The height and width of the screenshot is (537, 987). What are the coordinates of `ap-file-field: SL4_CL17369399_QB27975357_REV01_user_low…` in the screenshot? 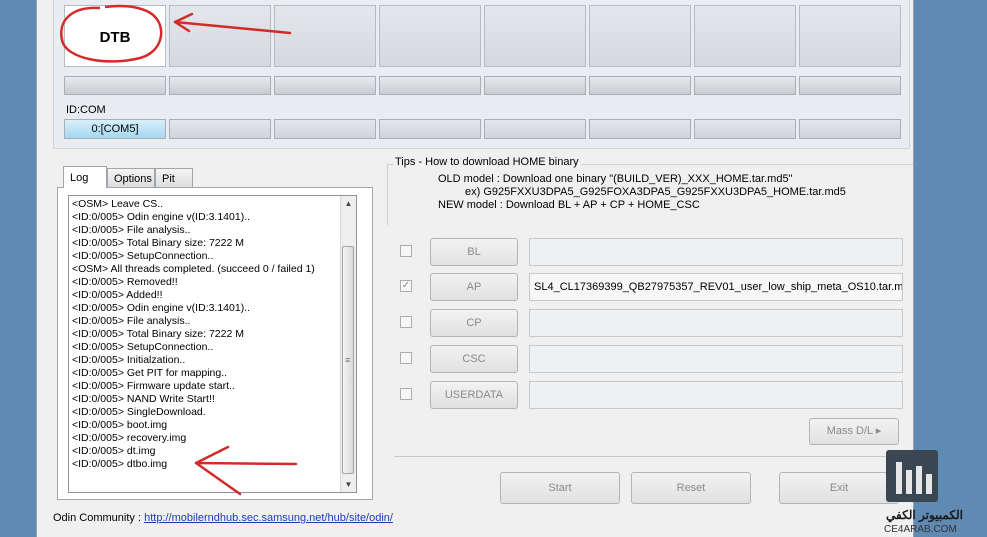 It's located at (716, 287).